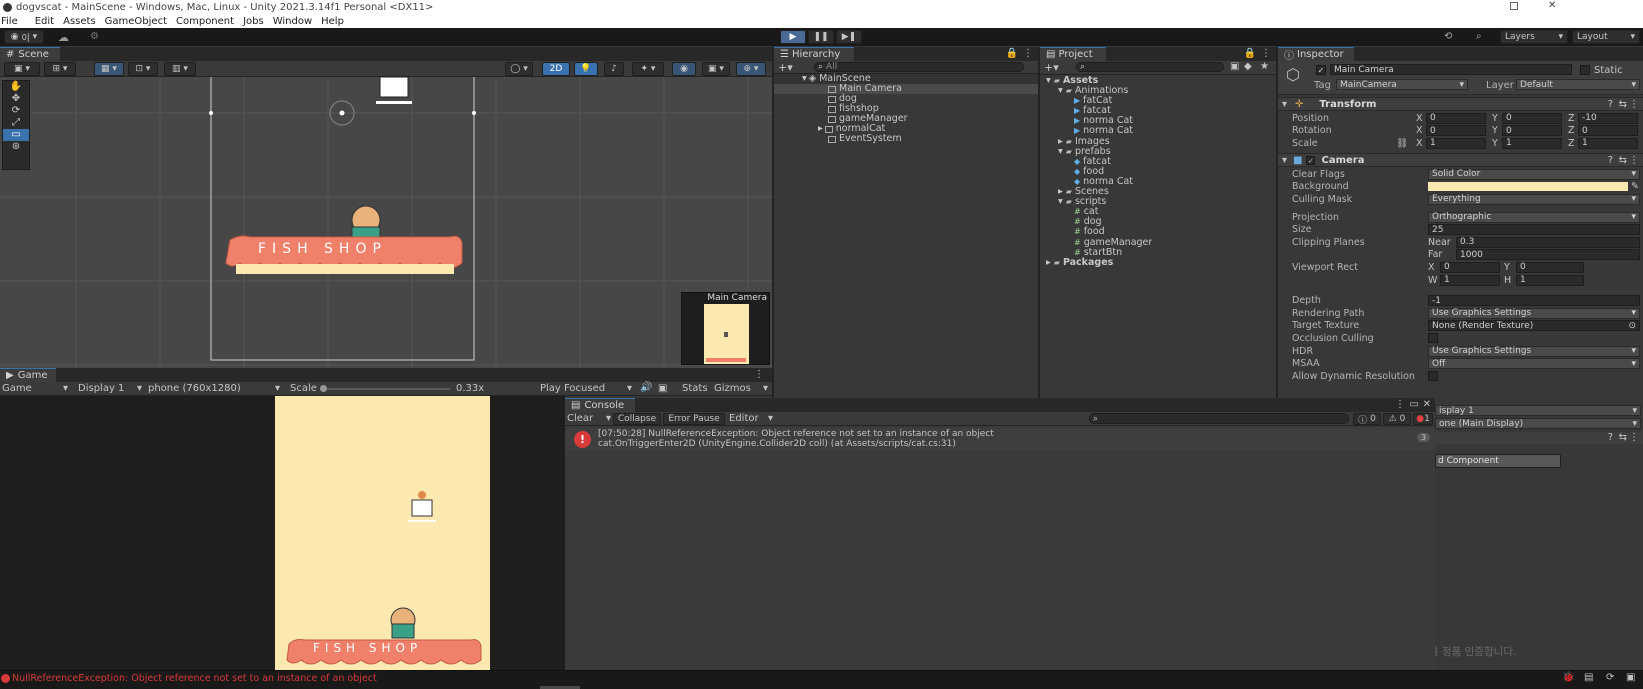 Image resolution: width=1643 pixels, height=689 pixels. Describe the element at coordinates (821, 37) in the screenshot. I see `pause-button: ❚❚` at that location.